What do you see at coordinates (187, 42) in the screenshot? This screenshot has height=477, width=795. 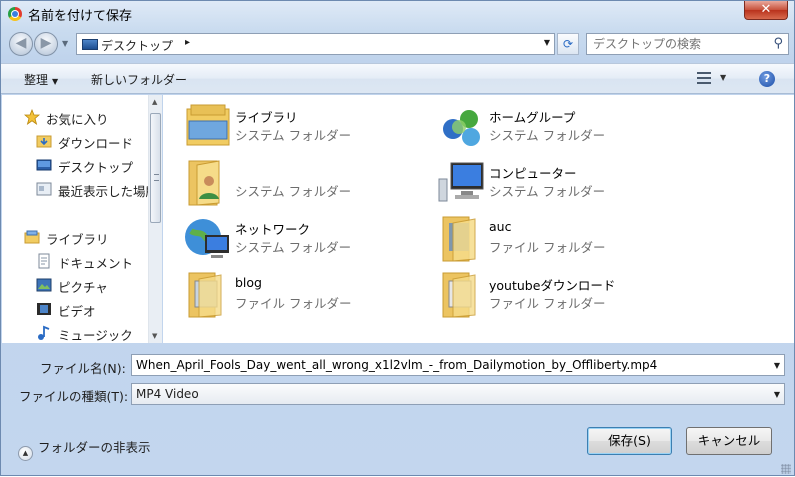 I see `breadcrumb-chevron-icon: ▸` at bounding box center [187, 42].